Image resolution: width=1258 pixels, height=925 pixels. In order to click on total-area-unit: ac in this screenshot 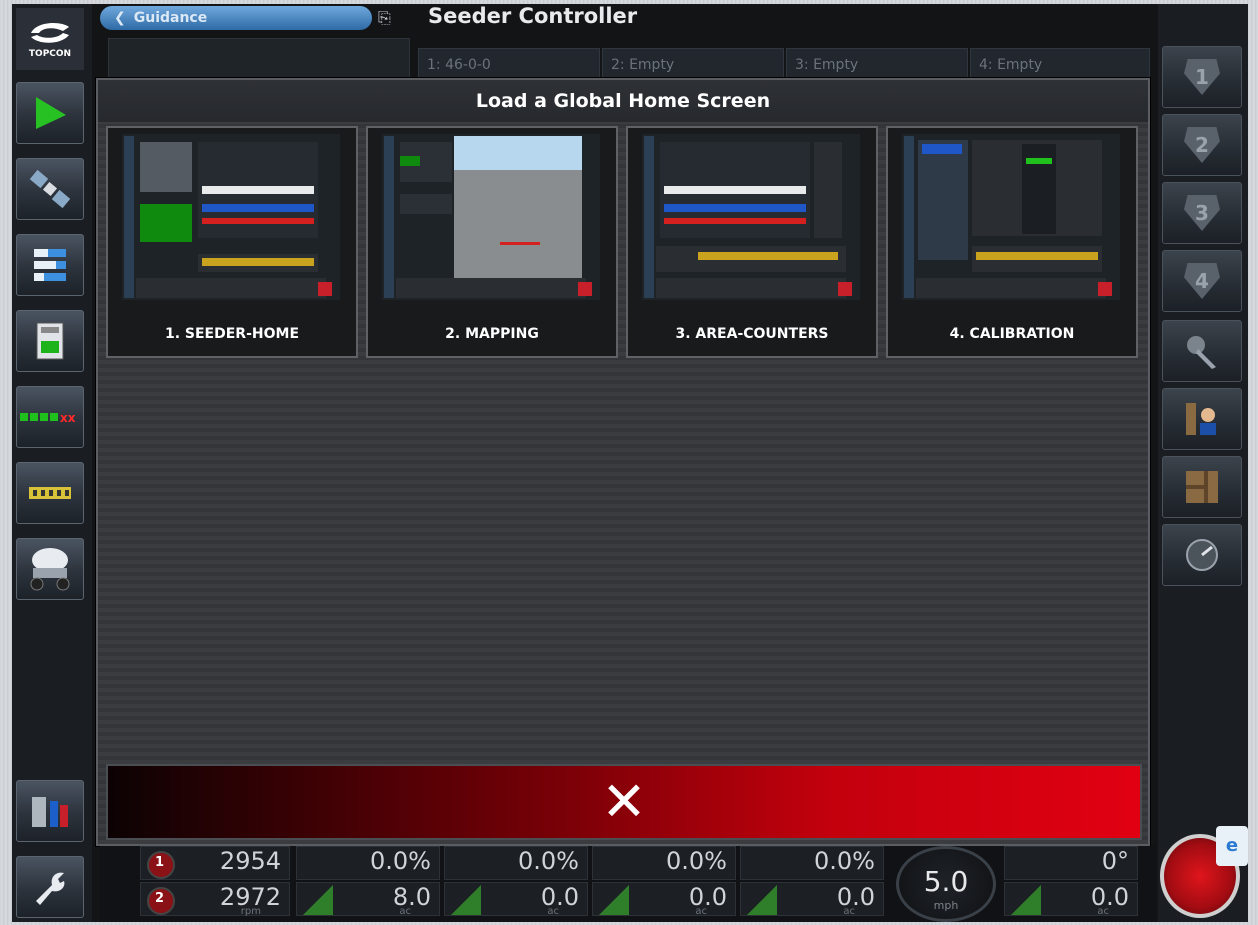, I will do `click(1103, 911)`.